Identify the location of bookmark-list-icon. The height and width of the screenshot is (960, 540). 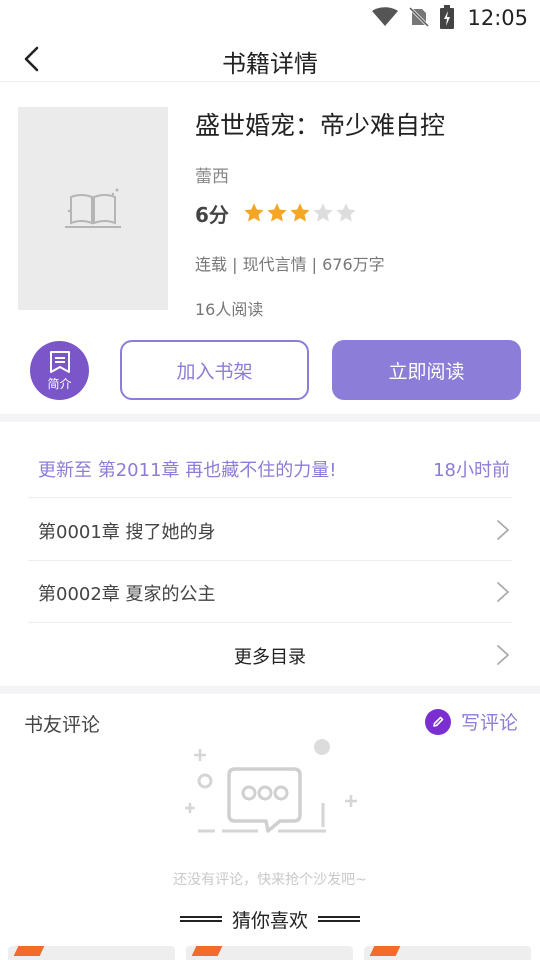
(59, 361).